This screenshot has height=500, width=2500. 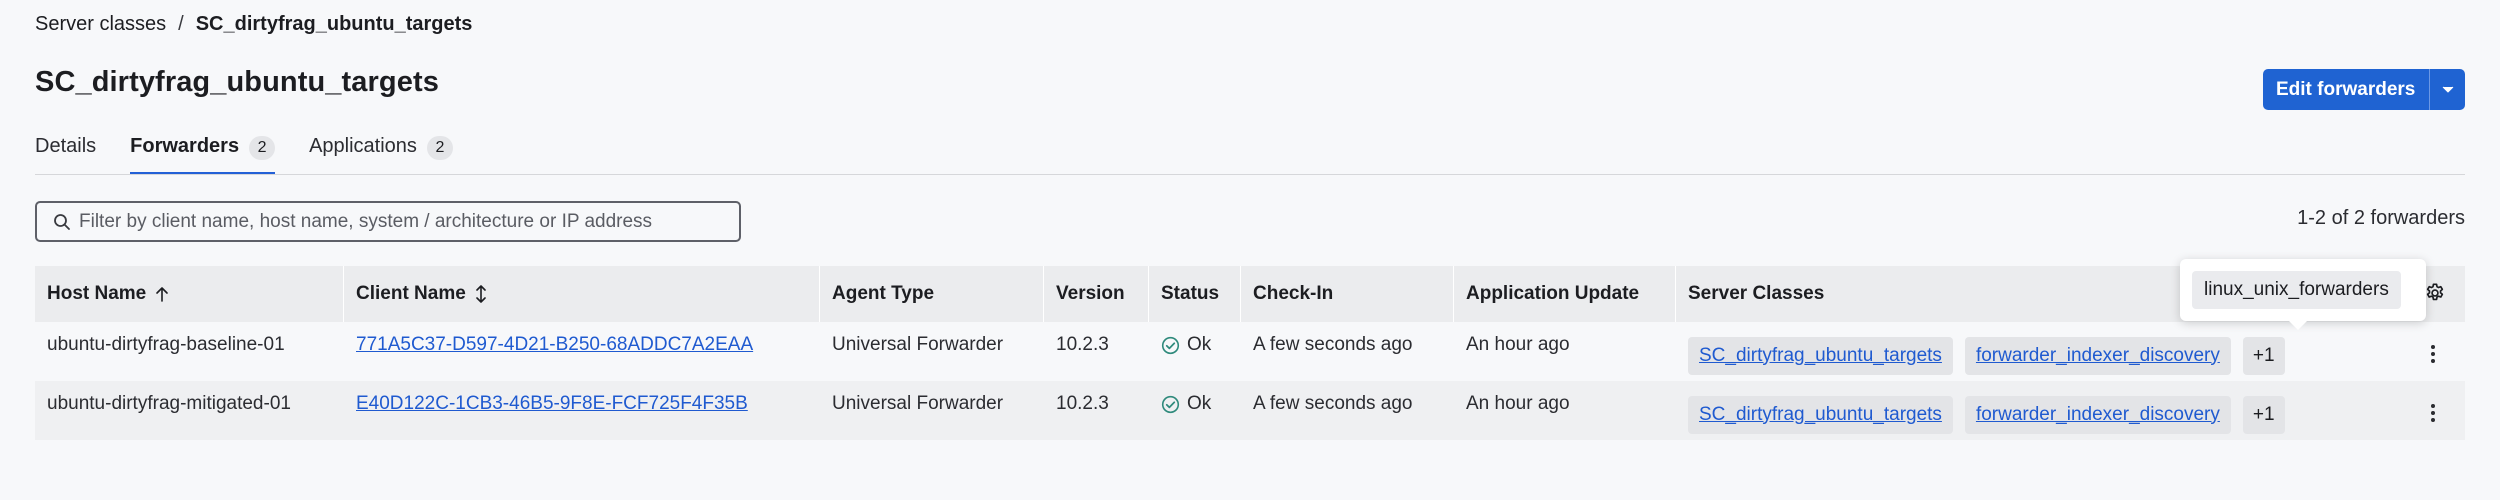 I want to click on tab-label: Details, so click(x=66, y=146).